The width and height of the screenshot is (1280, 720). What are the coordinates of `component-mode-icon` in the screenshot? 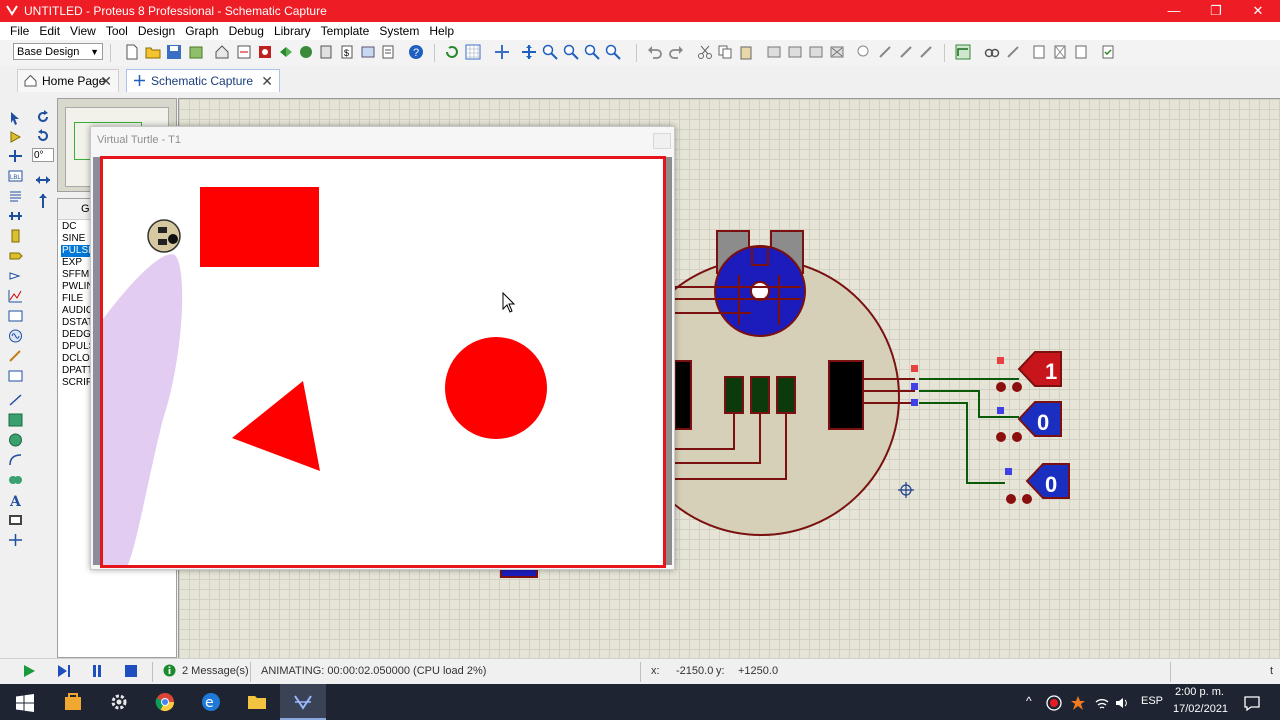 It's located at (15, 137).